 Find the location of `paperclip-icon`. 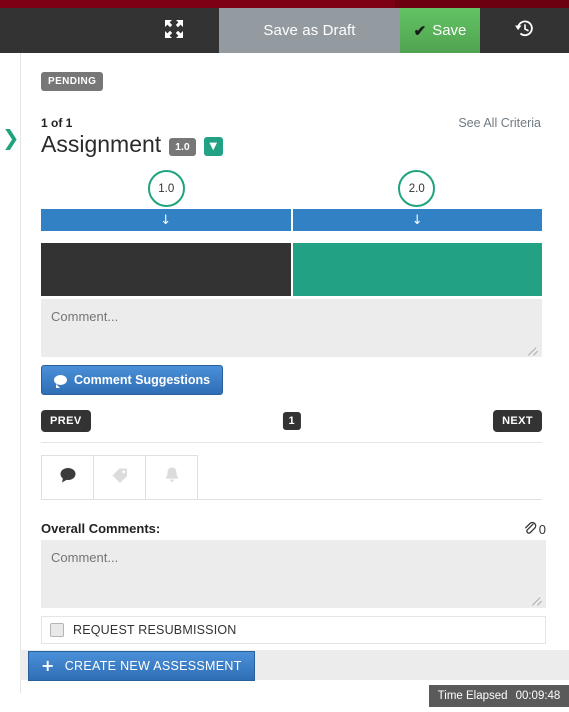

paperclip-icon is located at coordinates (529, 529).